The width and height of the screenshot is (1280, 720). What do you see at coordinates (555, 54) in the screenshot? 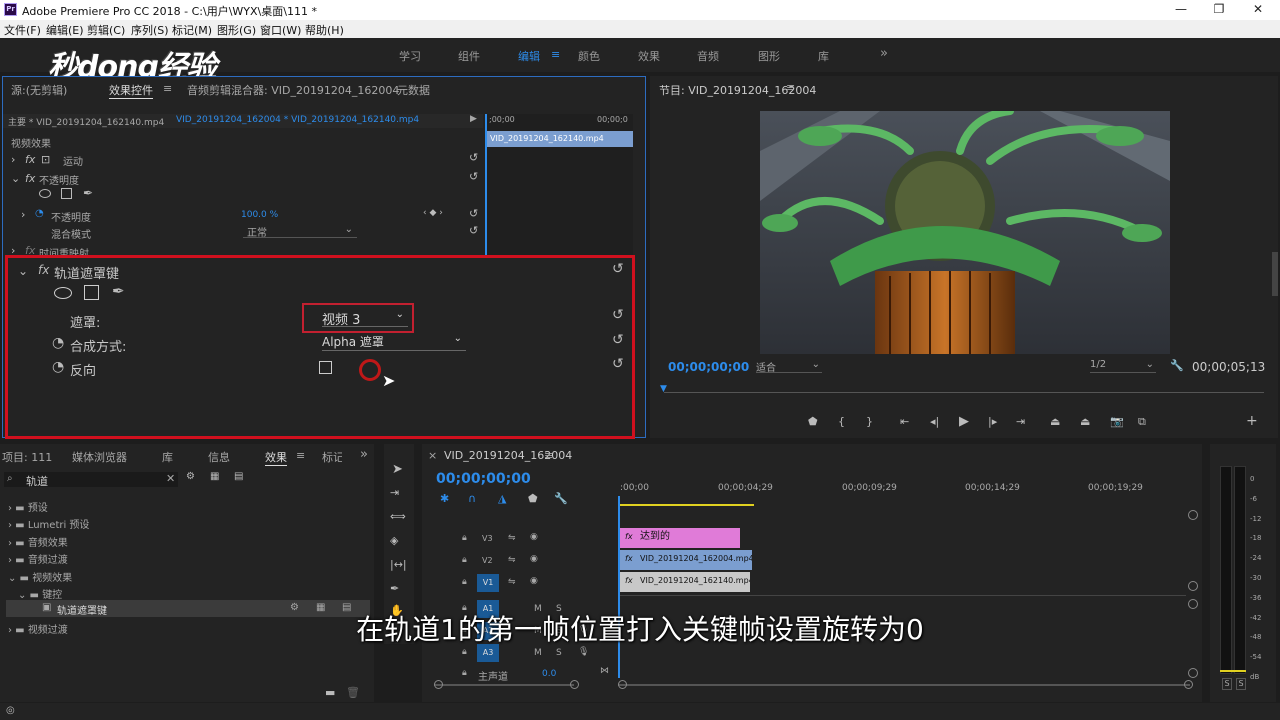
I see `workspace-menu-icon: ≡` at bounding box center [555, 54].